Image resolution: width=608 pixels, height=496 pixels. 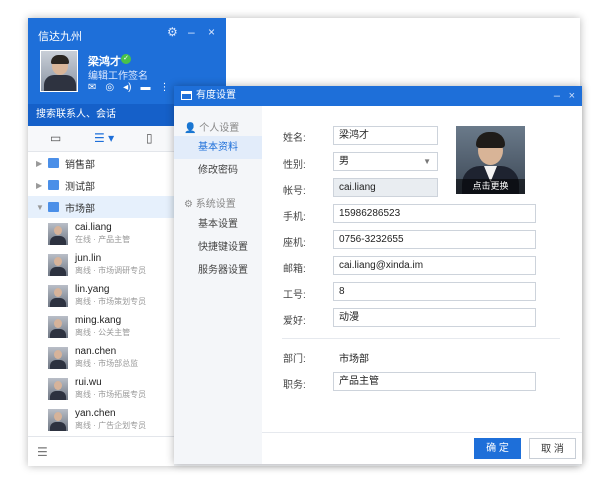 What do you see at coordinates (294, 165) in the screenshot?
I see `gender-label: 性别:` at bounding box center [294, 165].